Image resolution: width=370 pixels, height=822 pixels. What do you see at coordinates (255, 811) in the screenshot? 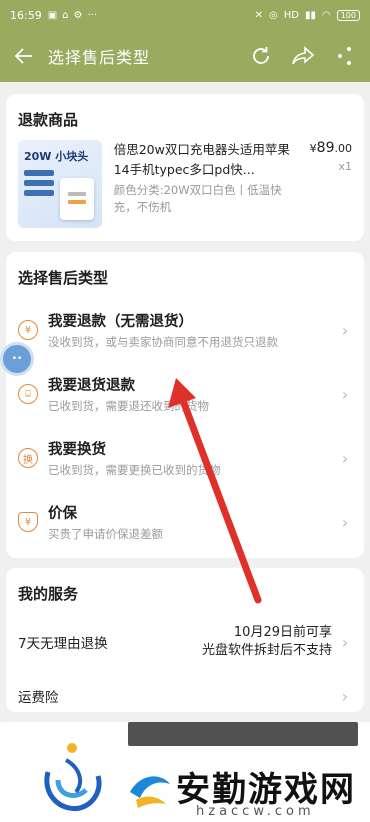
I see `watermark-url: hzaccw.com` at bounding box center [255, 811].